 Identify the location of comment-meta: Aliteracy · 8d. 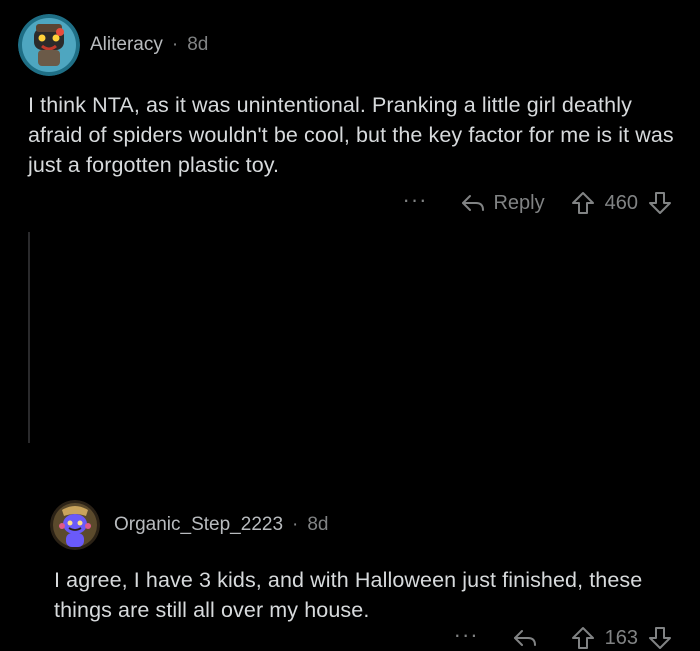
(149, 45).